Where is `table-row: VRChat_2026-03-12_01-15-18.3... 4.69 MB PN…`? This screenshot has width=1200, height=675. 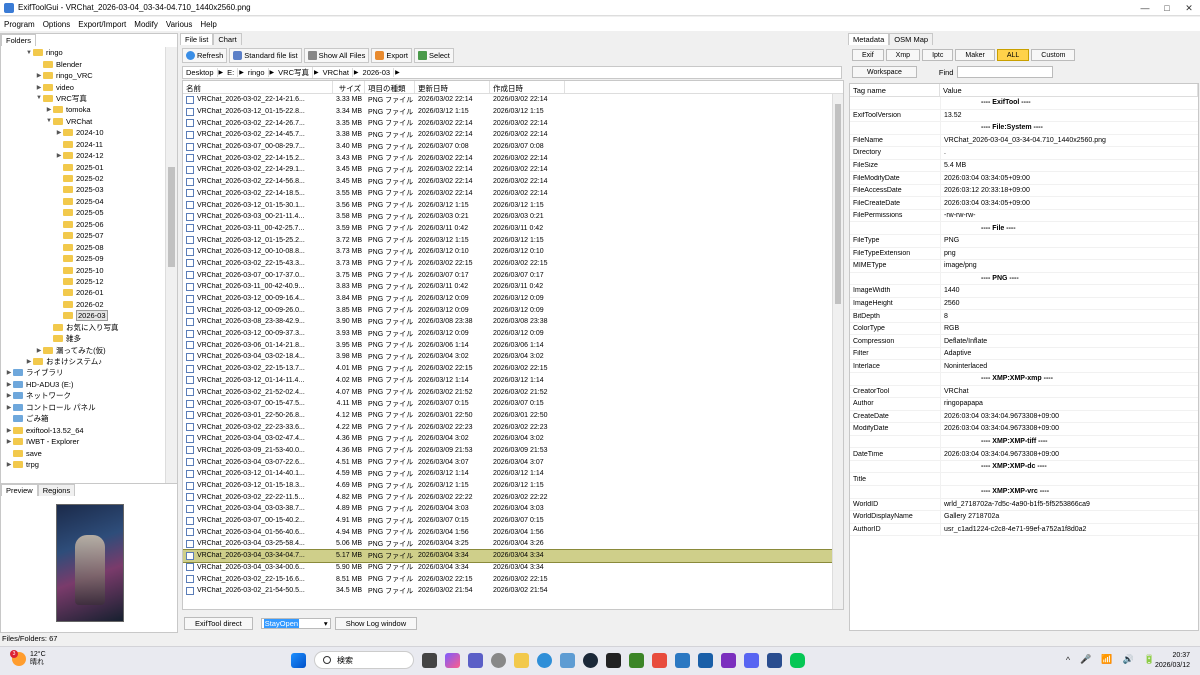 table-row: VRChat_2026-03-12_01-15-18.3... 4.69 MB PN… is located at coordinates (513, 486).